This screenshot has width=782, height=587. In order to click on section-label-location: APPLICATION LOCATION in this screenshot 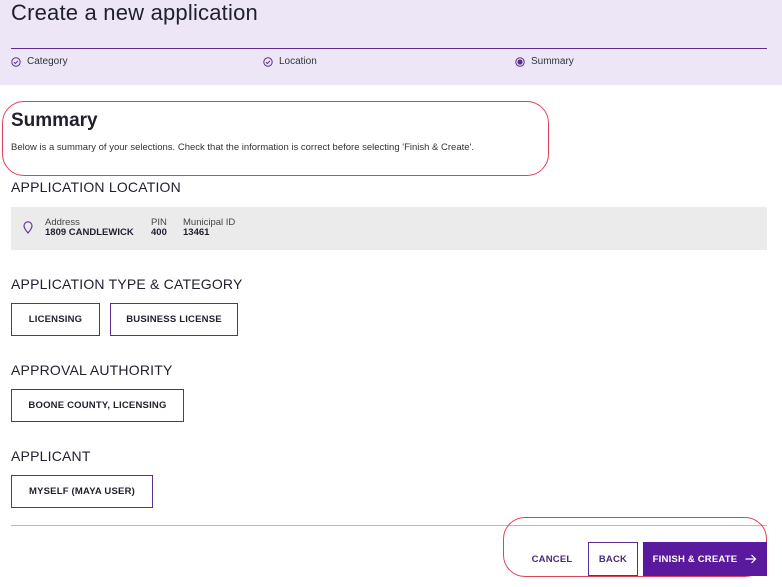, I will do `click(96, 187)`.